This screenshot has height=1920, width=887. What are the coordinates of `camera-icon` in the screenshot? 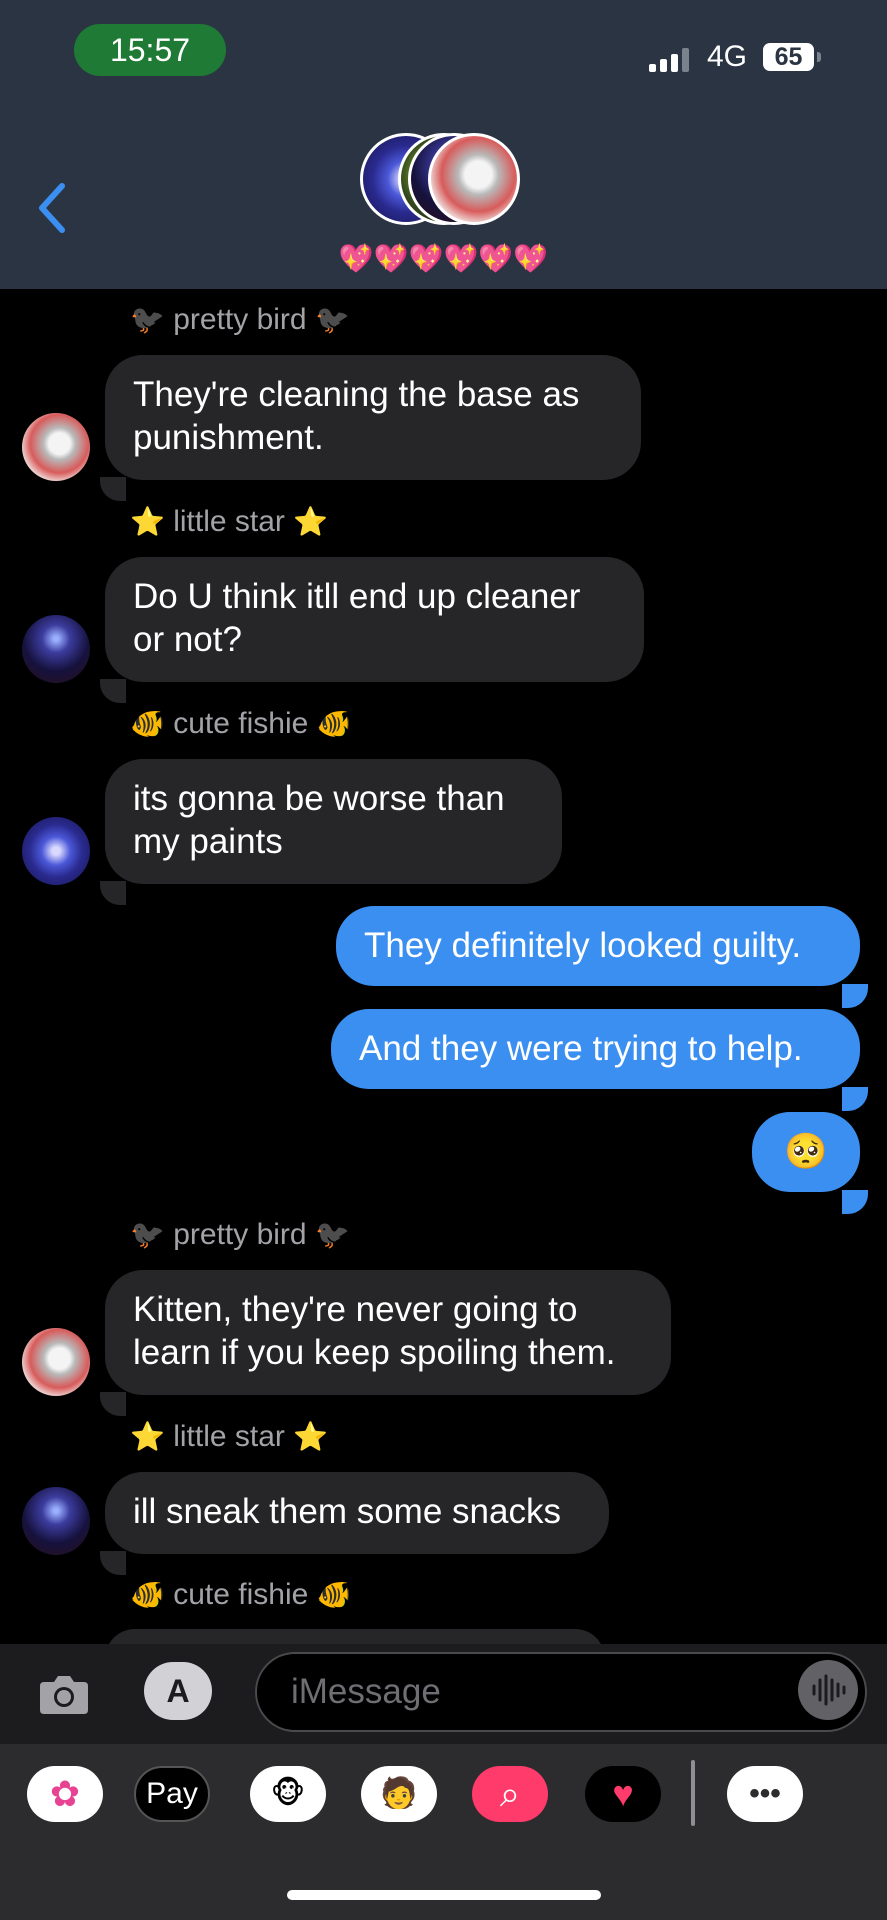 It's located at (64, 1695).